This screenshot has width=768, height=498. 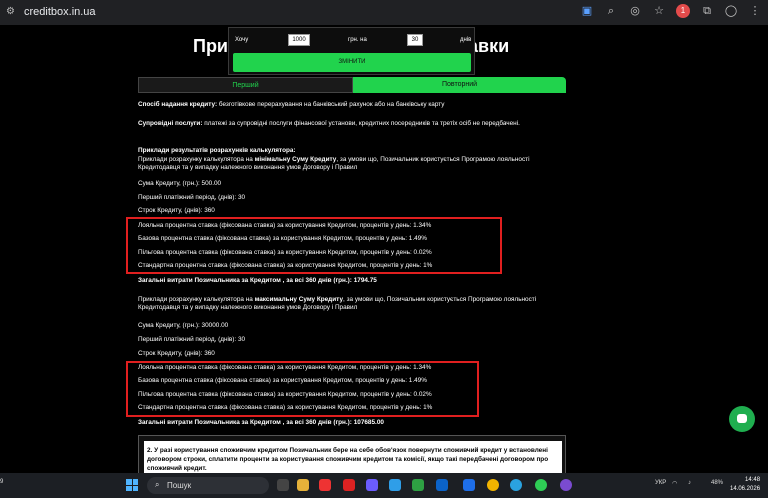 I want to click on services-label: Супровідні послуги:, so click(x=170, y=123).